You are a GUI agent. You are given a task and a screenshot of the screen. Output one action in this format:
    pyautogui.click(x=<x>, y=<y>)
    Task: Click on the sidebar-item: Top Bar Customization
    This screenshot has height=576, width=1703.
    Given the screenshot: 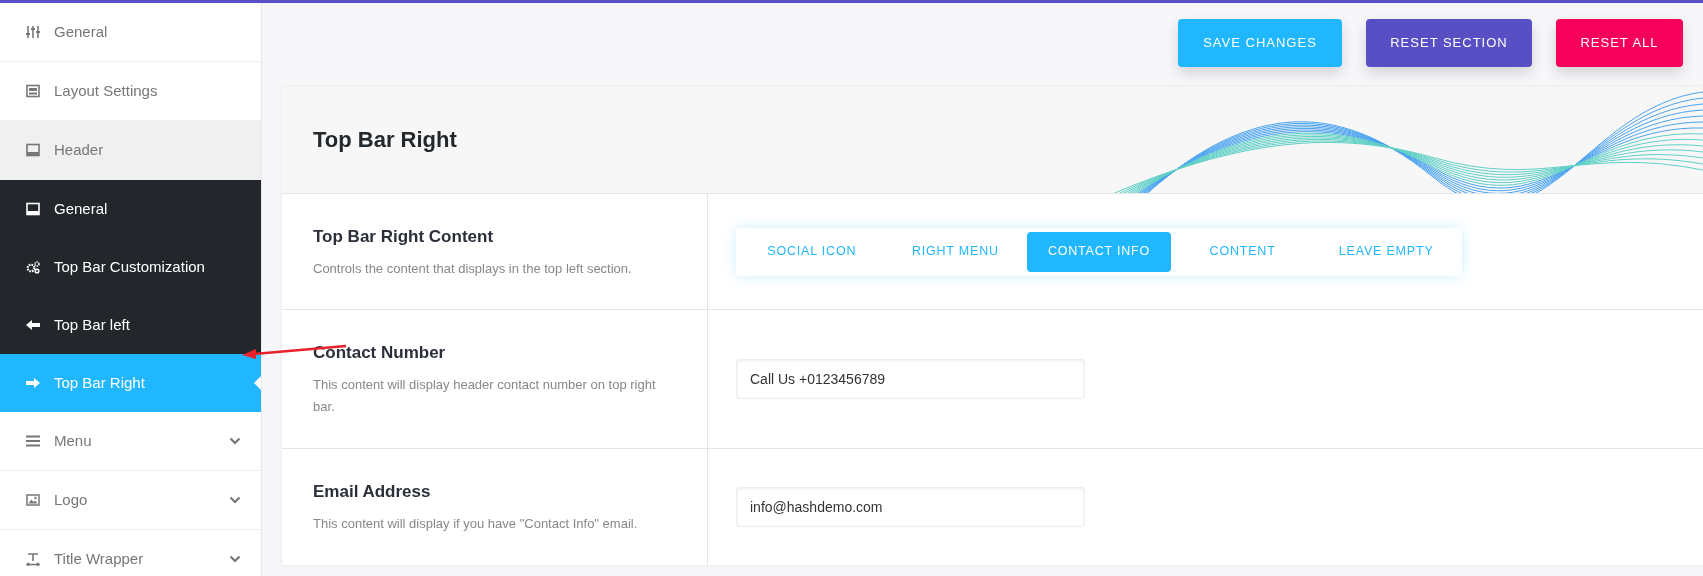 What is the action you would take?
    pyautogui.click(x=130, y=267)
    